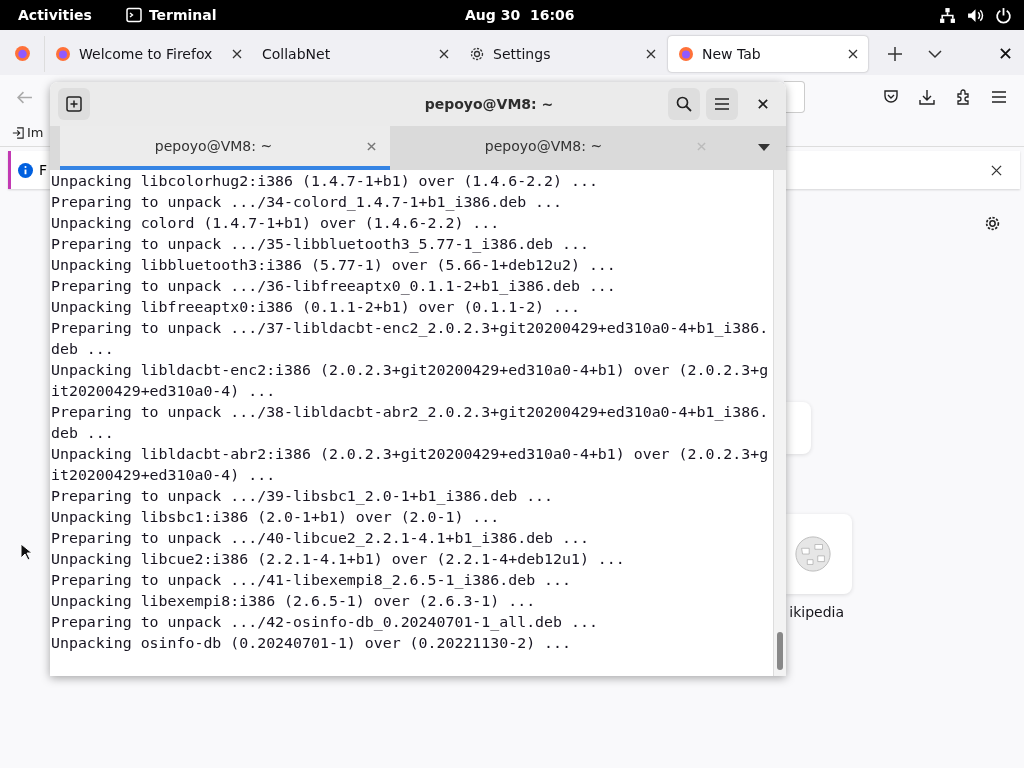  I want to click on activities-button: Activities, so click(55, 15).